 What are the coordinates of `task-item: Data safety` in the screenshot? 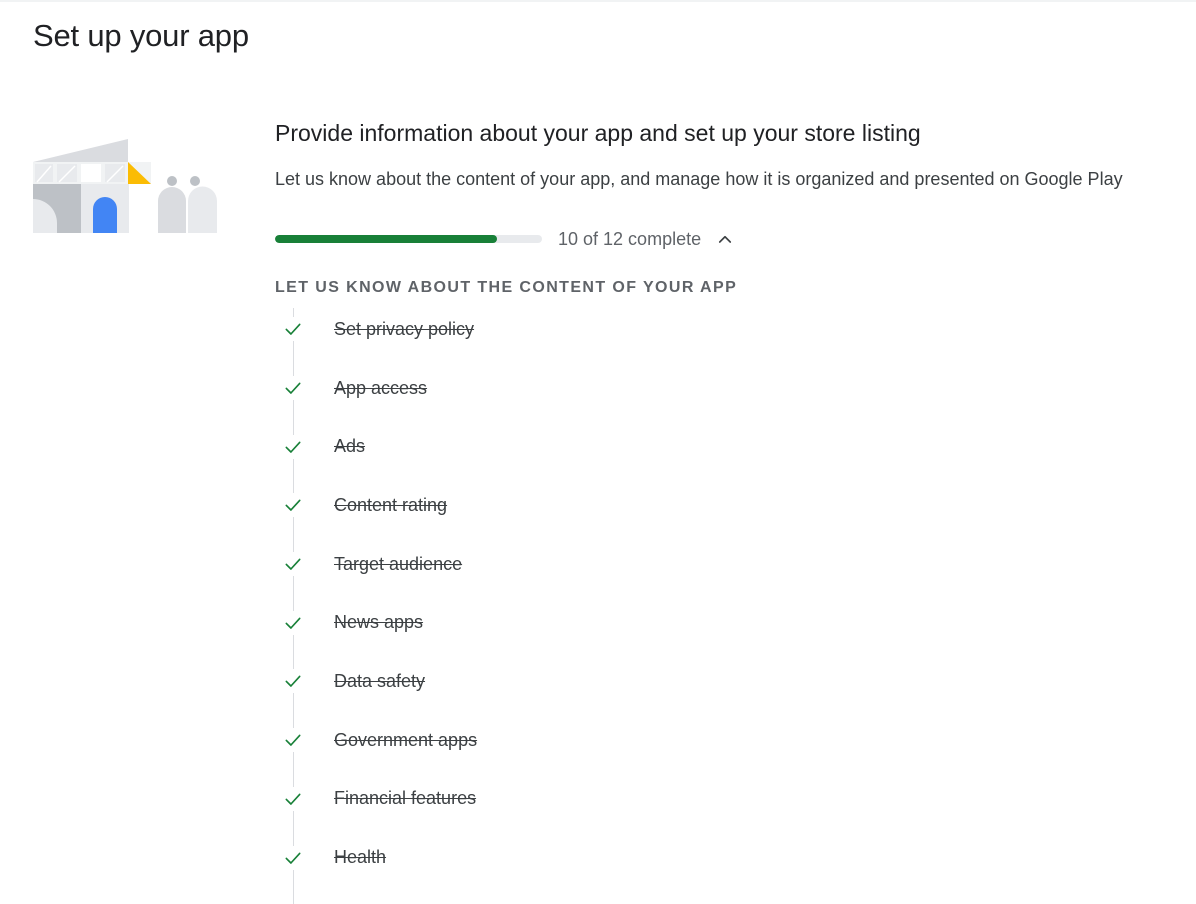 It's located at (376, 681).